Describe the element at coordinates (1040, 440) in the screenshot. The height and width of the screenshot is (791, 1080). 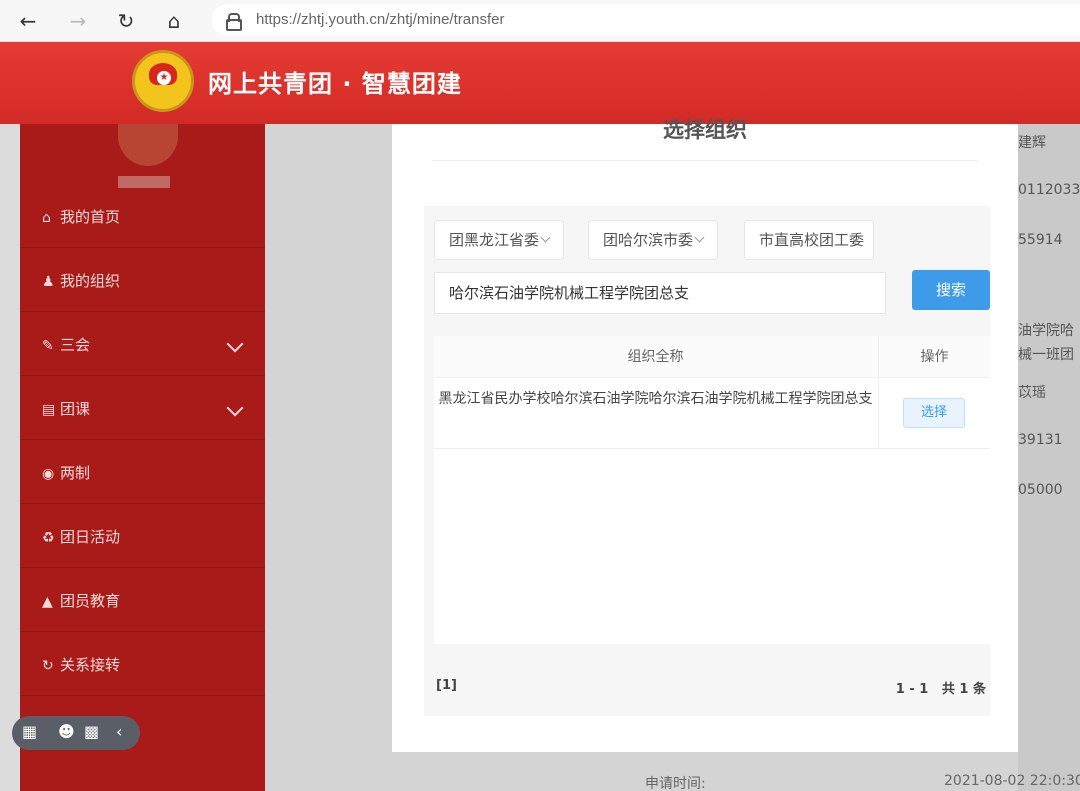
I see `background-cell: 39131` at that location.